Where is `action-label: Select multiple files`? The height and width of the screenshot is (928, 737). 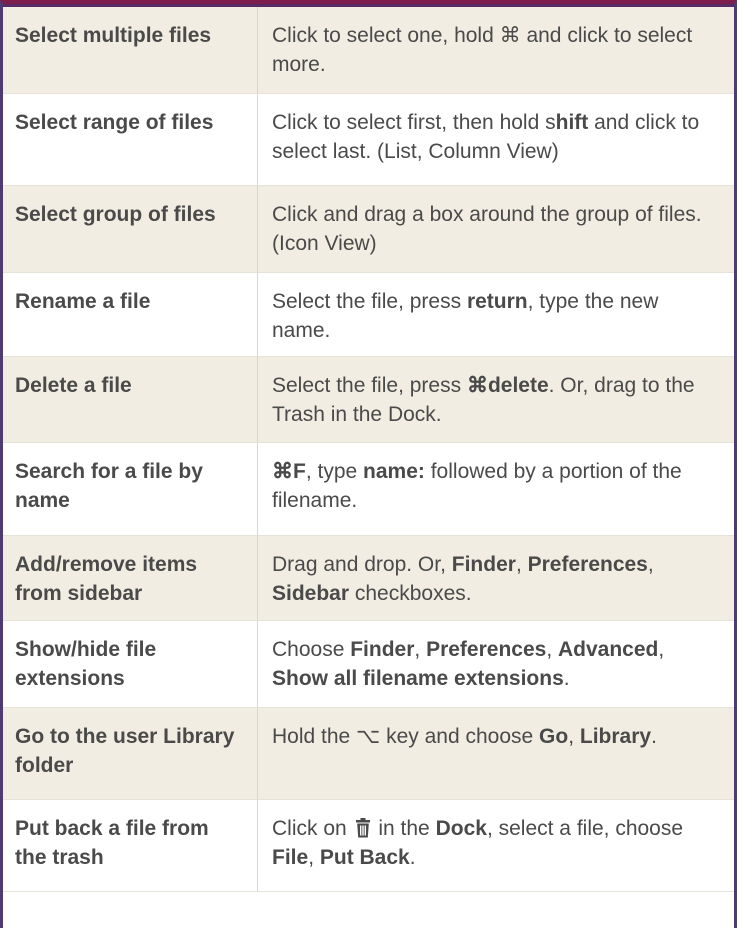
action-label: Select multiple files is located at coordinates (130, 50).